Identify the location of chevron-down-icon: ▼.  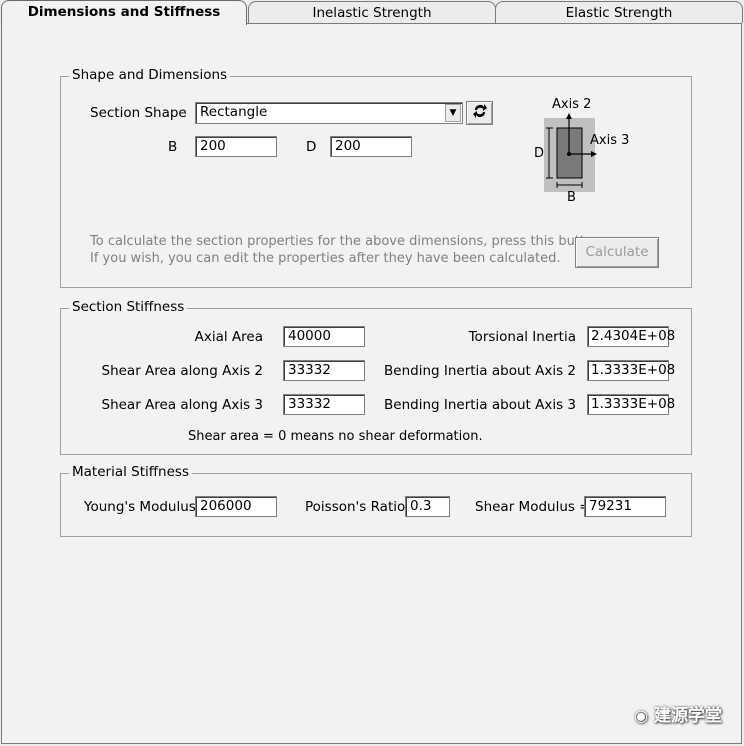
(453, 113).